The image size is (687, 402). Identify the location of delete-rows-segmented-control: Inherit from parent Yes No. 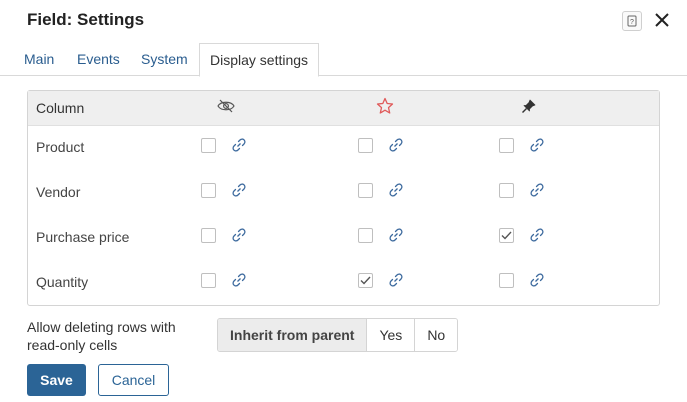
(338, 335).